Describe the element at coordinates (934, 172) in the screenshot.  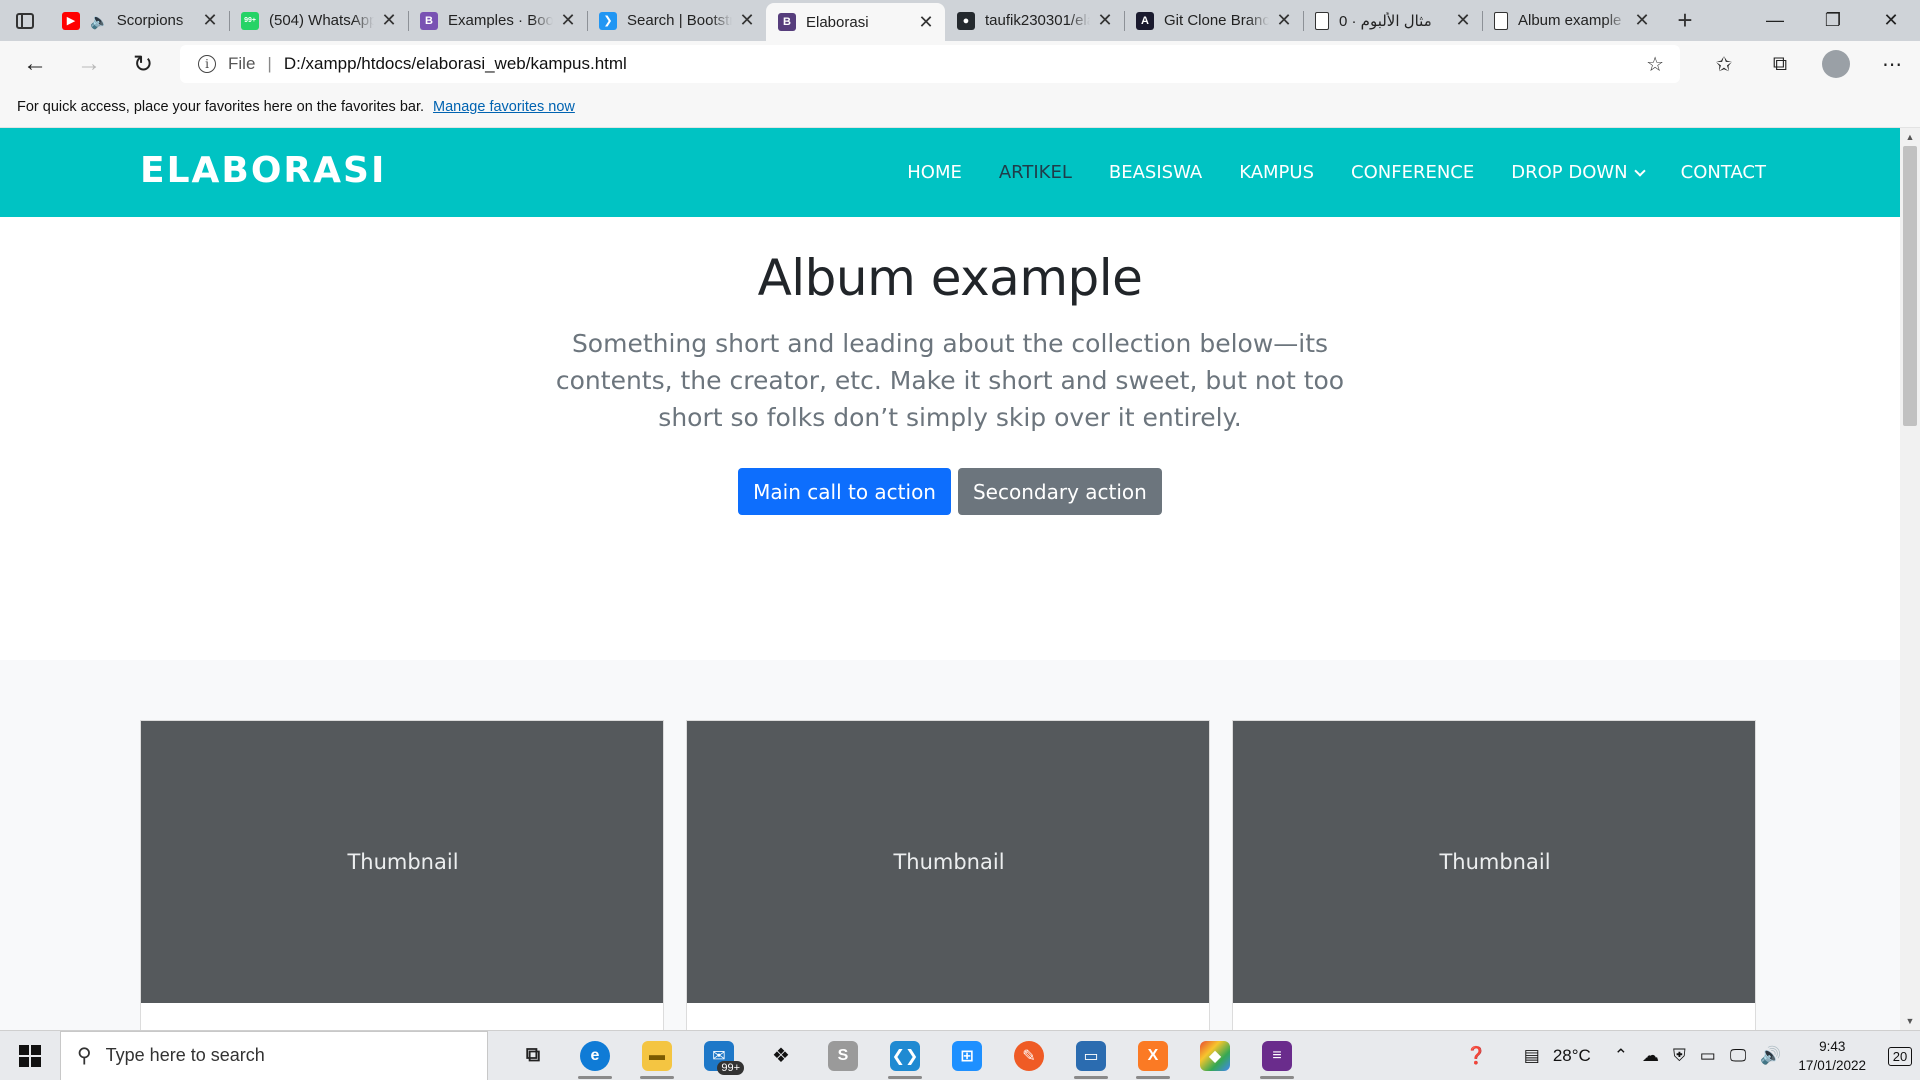
I see `nav-link-home: HOME` at that location.